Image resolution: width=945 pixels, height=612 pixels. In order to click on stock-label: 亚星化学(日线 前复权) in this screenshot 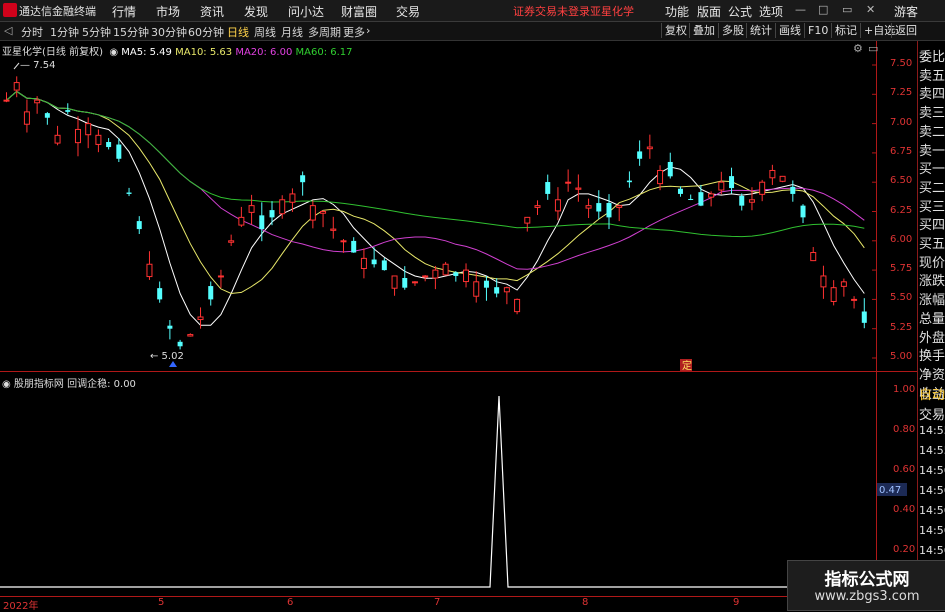, I will do `click(52, 52)`.